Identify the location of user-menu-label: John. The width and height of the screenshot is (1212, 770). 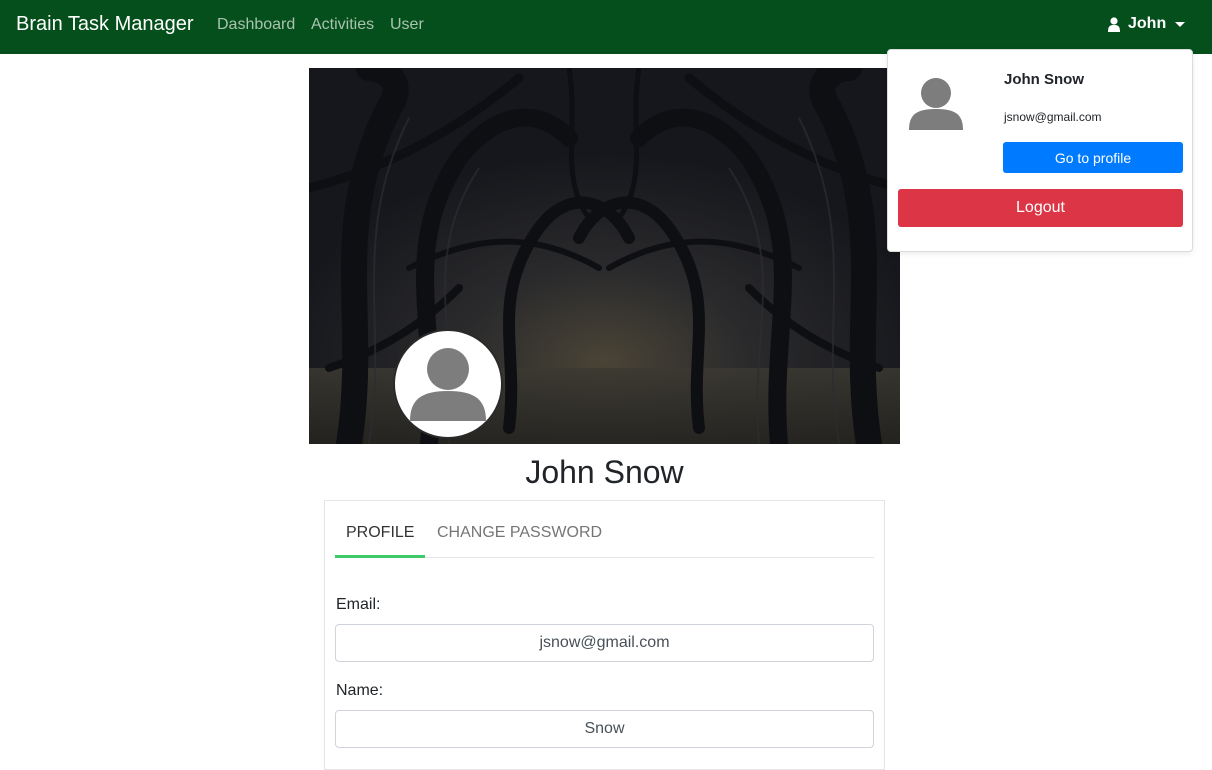
(1147, 23).